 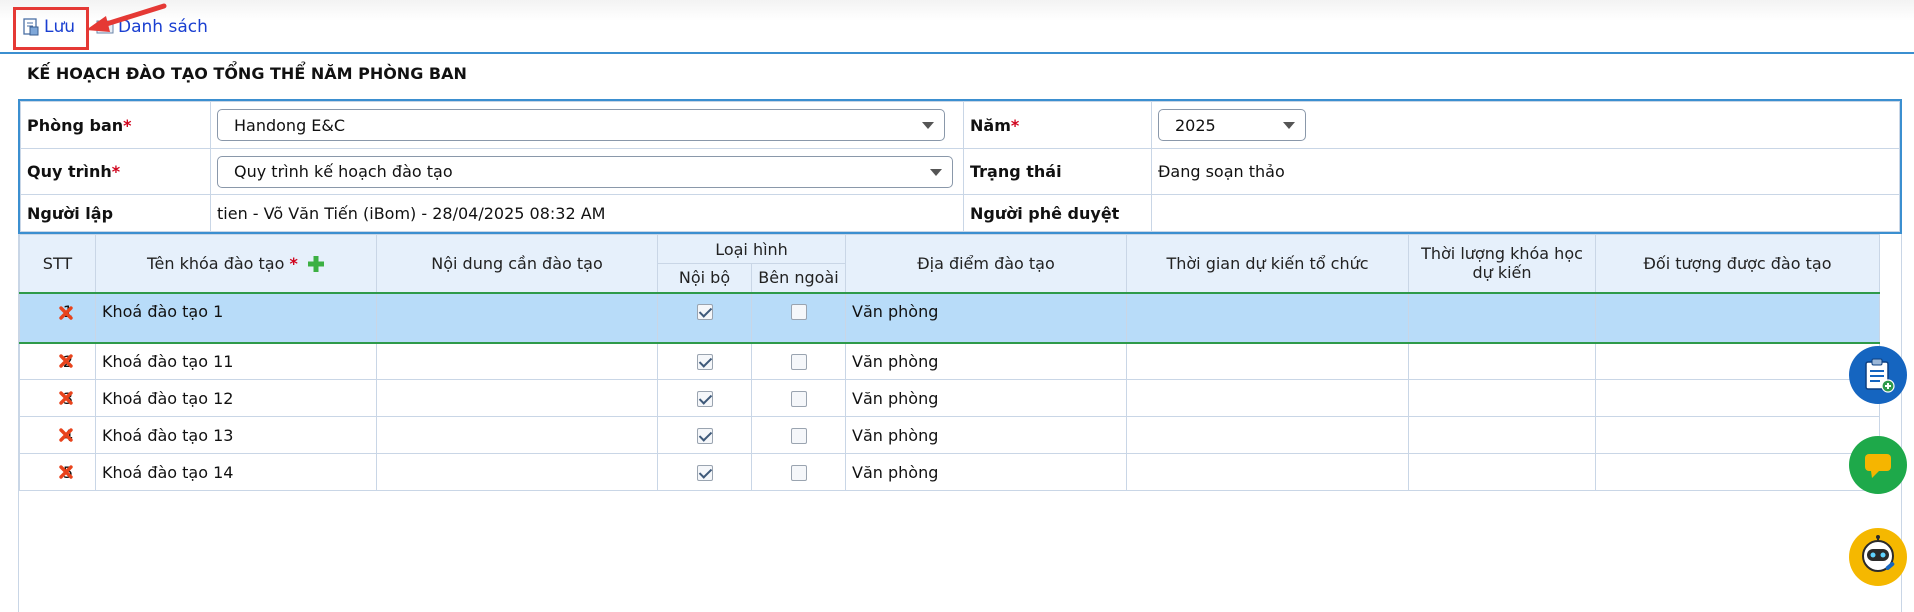 What do you see at coordinates (949, 472) in the screenshot?
I see `table-row: 5 Khoá đào tạo 14 Văn phòng` at bounding box center [949, 472].